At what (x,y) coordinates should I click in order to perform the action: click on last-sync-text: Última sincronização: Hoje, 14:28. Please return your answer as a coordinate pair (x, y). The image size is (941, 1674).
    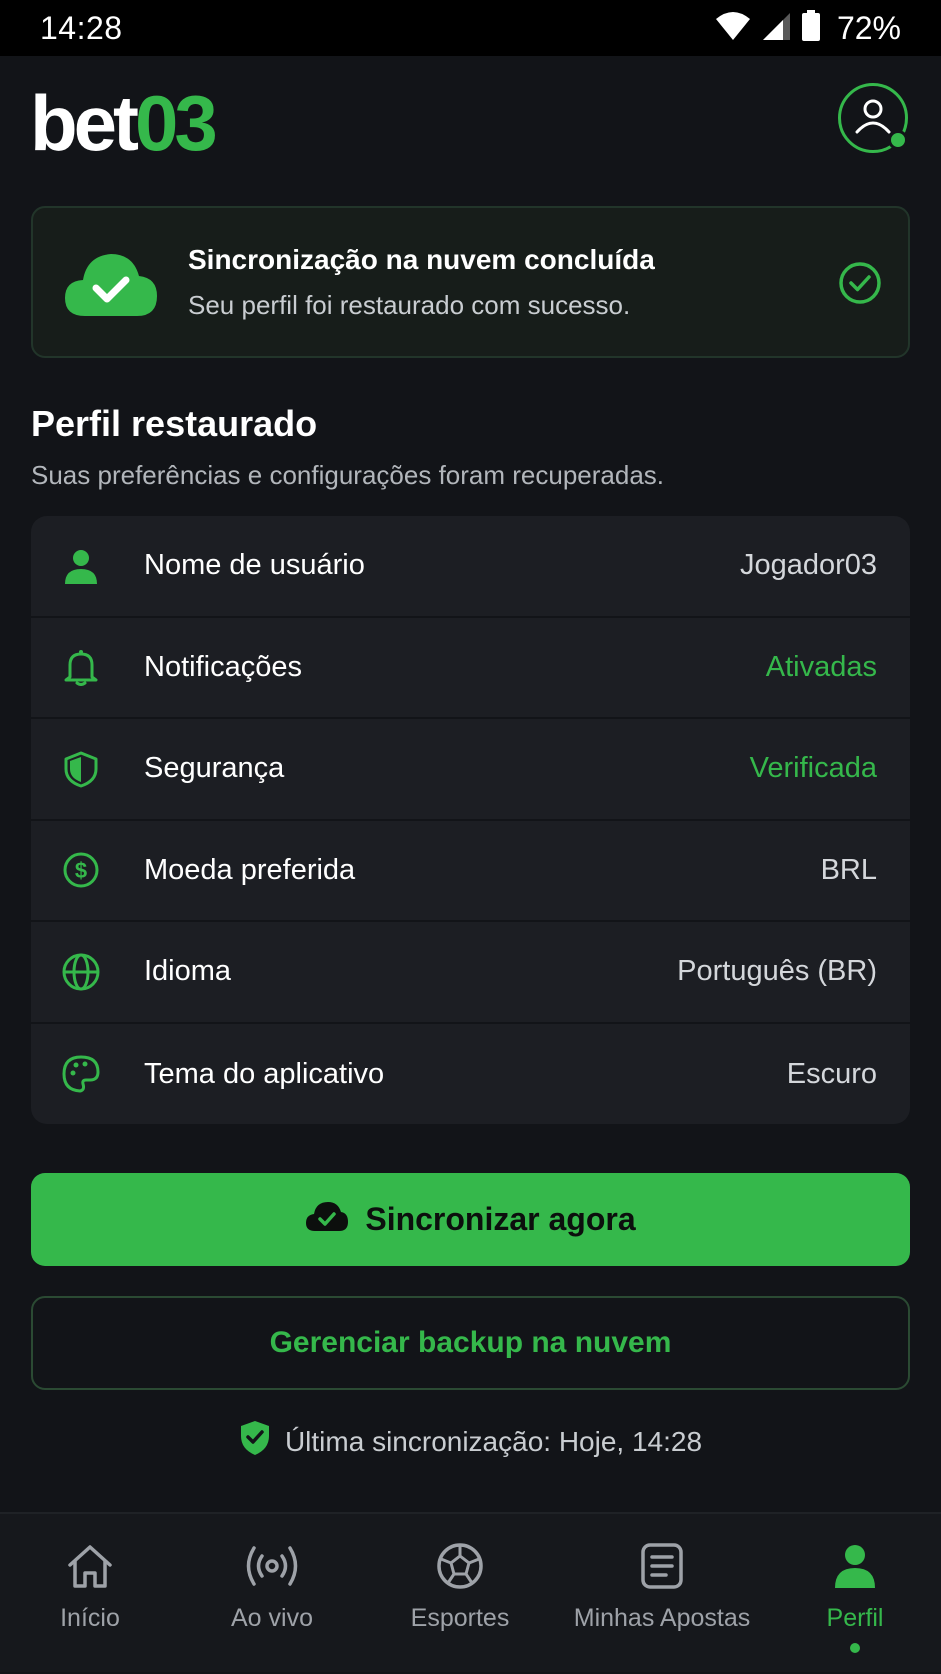
    Looking at the image, I should click on (493, 1441).